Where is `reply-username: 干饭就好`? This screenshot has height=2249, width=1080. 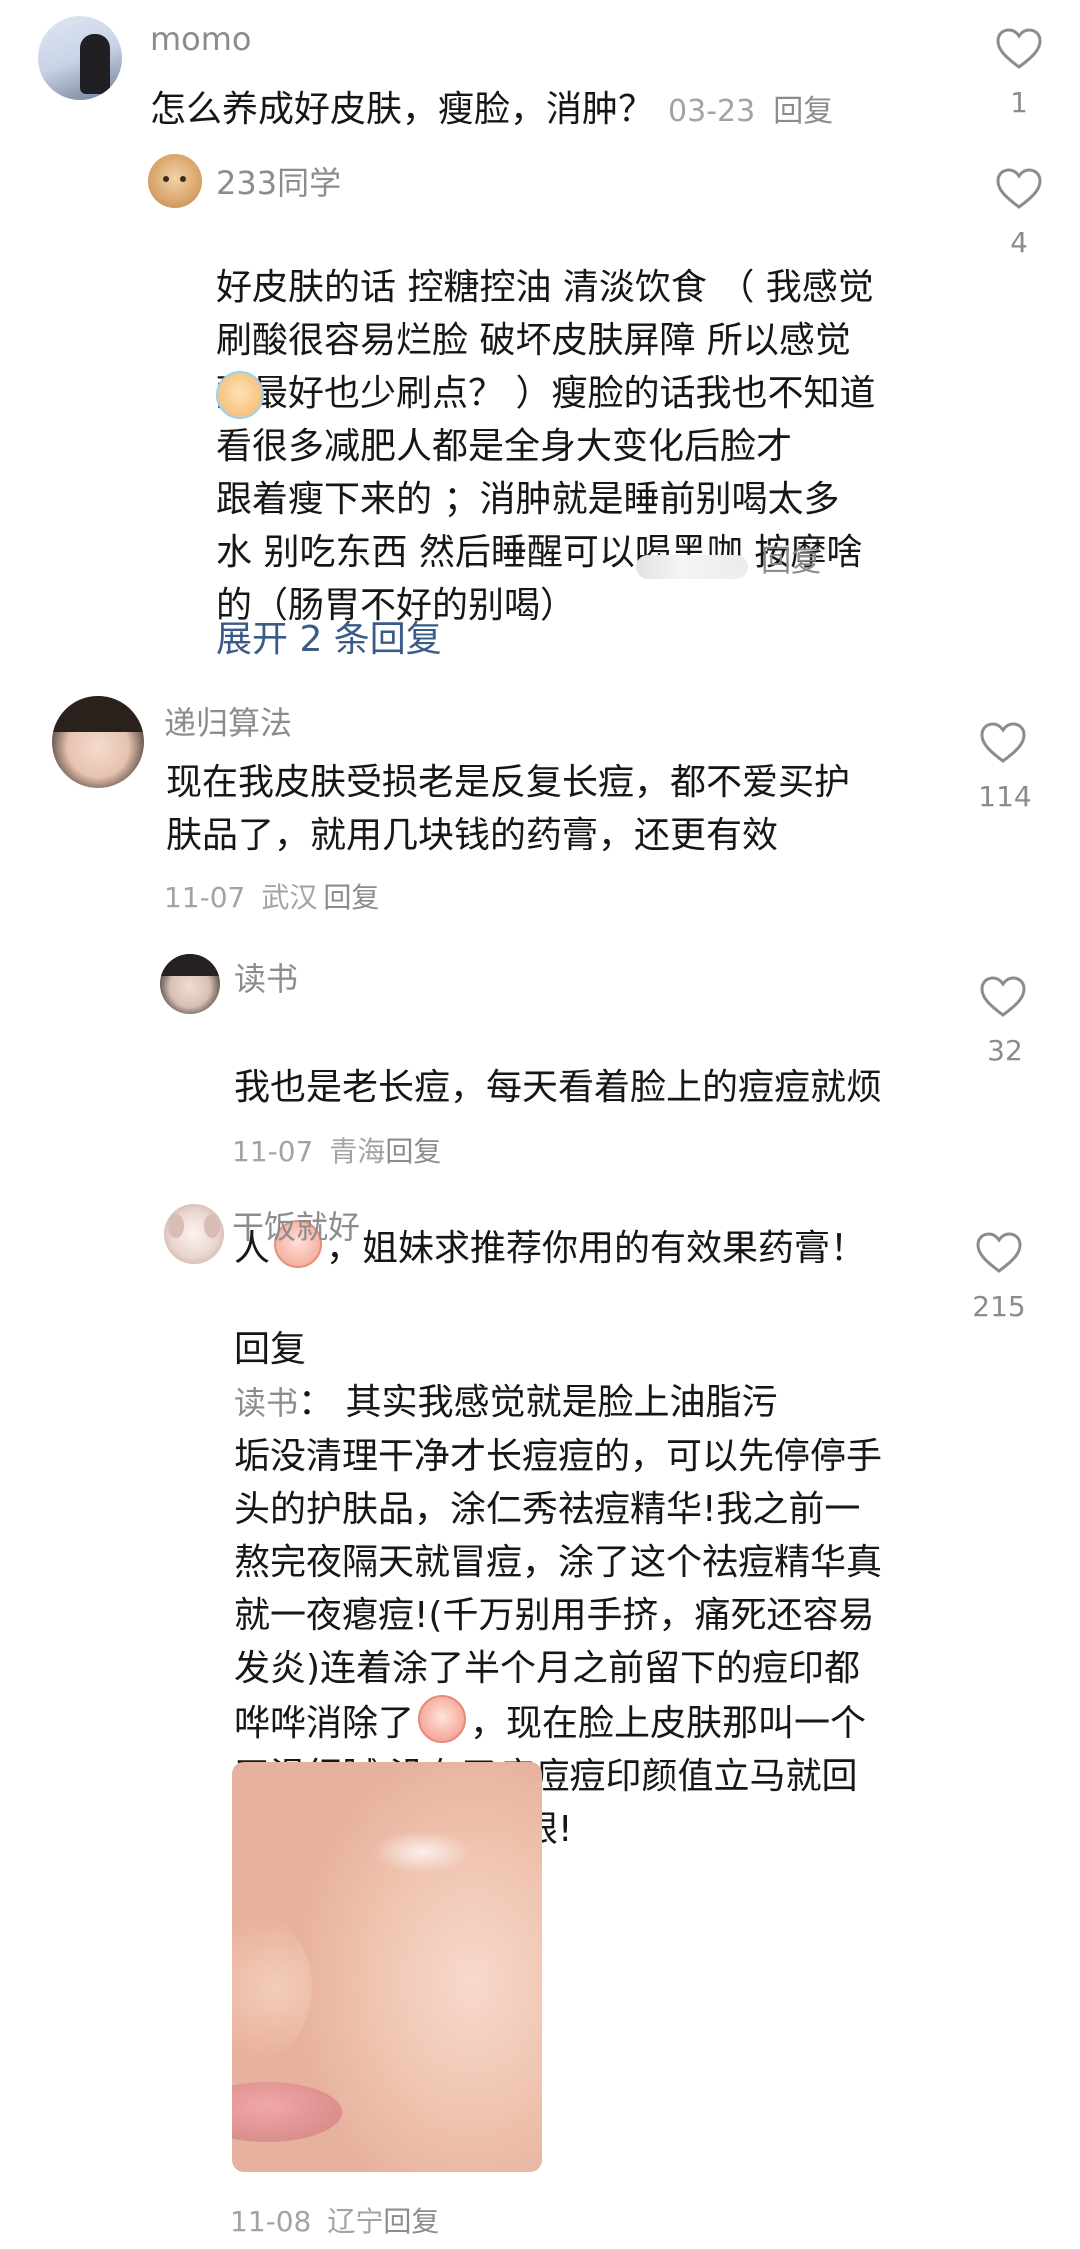
reply-username: 干饭就好 is located at coordinates (296, 1225).